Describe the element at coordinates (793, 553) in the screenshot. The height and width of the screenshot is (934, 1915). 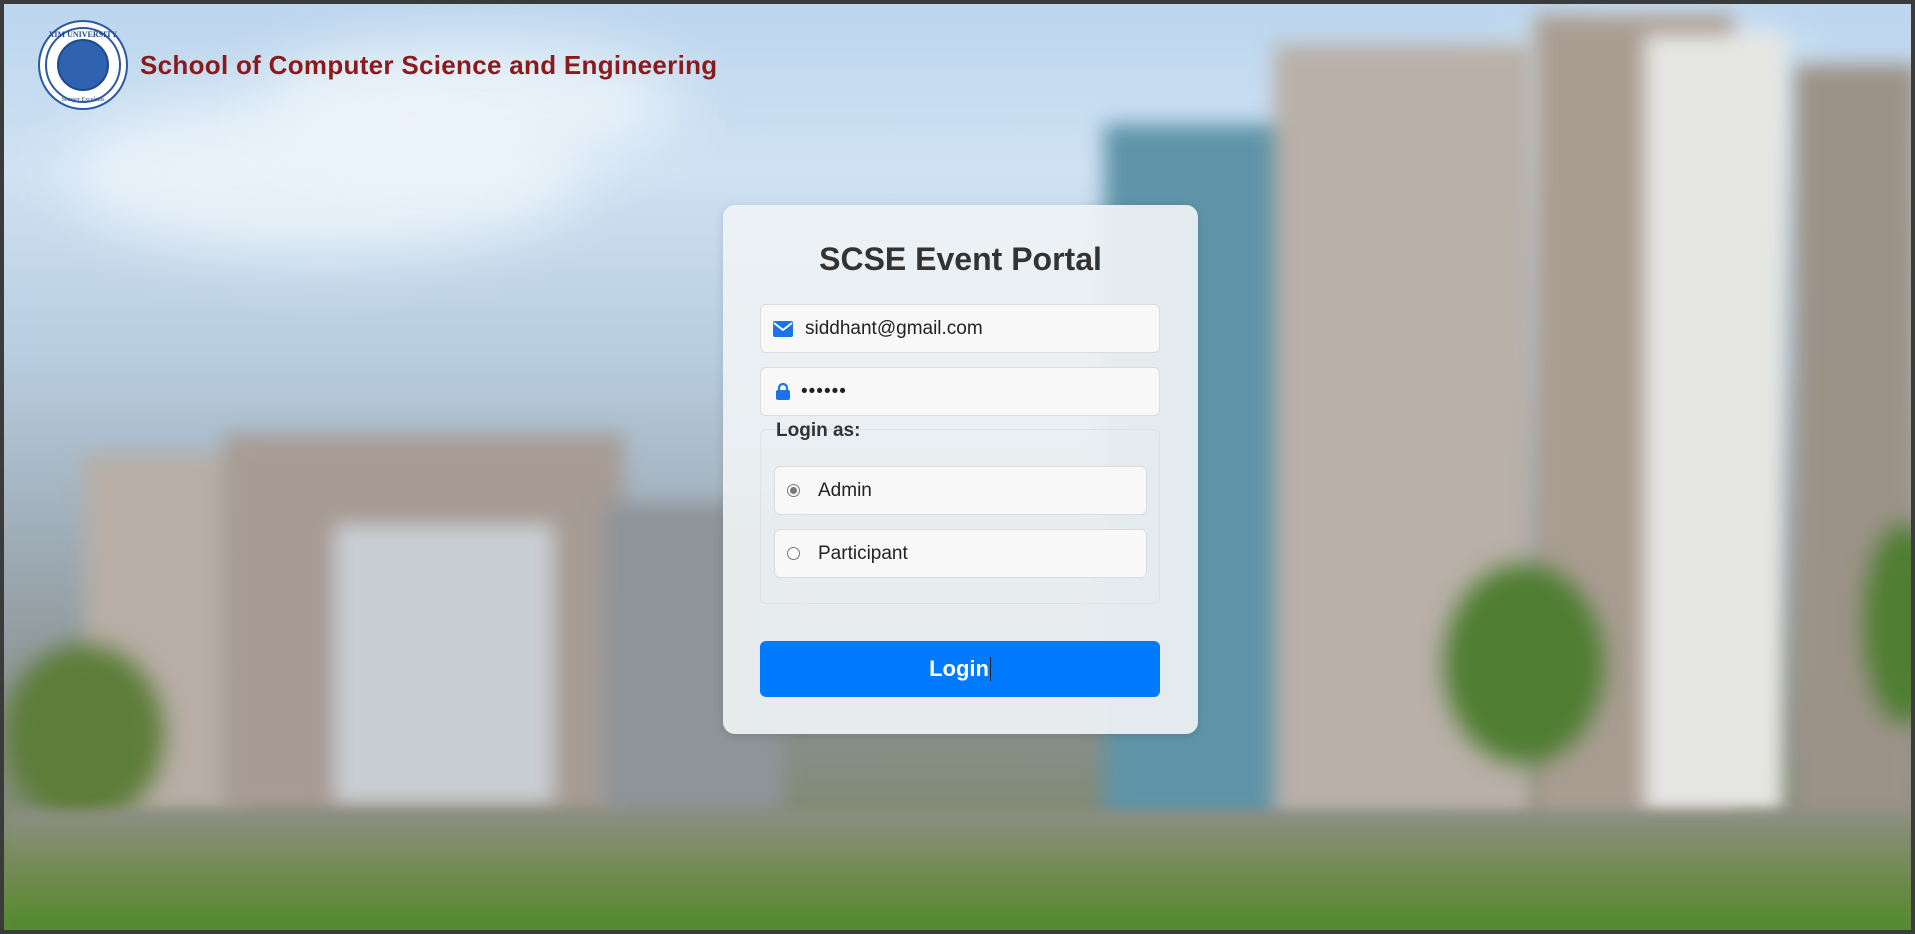
I see `participant-radio-button` at that location.